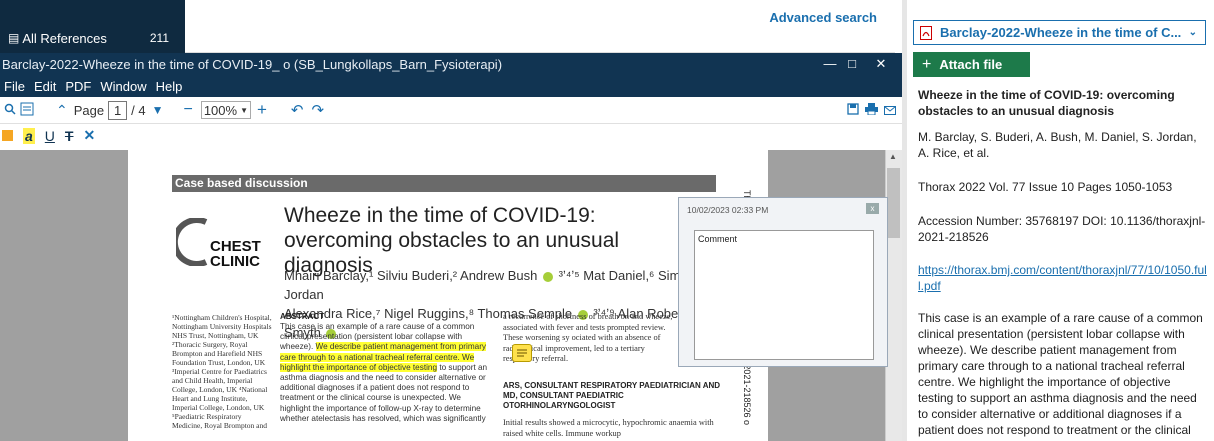 The width and height of the screenshot is (1214, 441). What do you see at coordinates (318, 110) in the screenshot?
I see `rotate-right-icon: ↷` at bounding box center [318, 110].